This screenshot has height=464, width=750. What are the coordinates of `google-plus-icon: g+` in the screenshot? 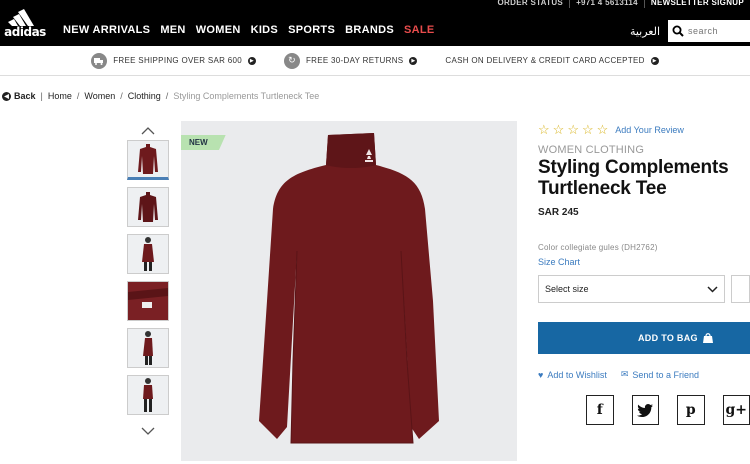 It's located at (736, 410).